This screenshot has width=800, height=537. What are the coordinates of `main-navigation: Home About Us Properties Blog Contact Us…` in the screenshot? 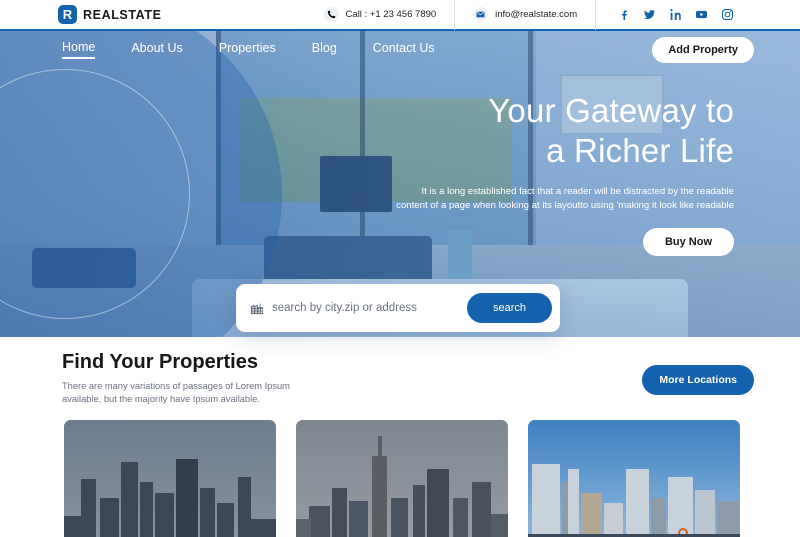 It's located at (400, 49).